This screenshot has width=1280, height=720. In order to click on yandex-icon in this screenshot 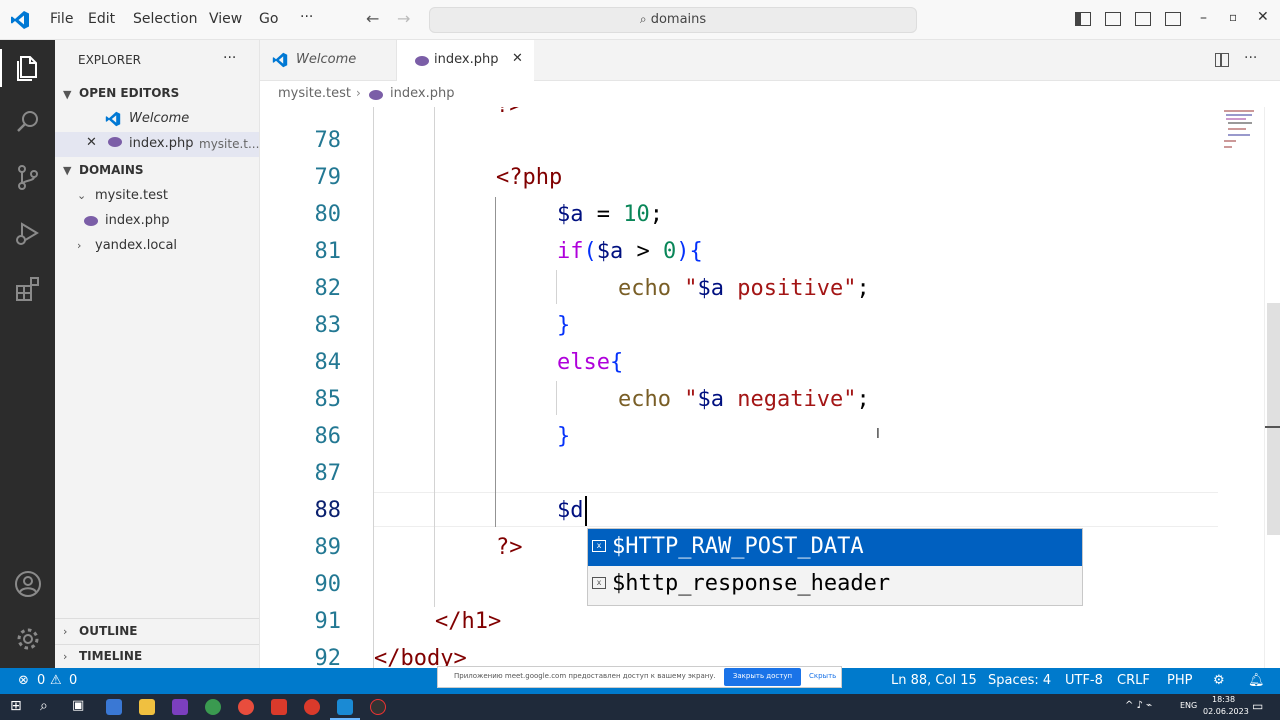, I will do `click(279, 707)`.